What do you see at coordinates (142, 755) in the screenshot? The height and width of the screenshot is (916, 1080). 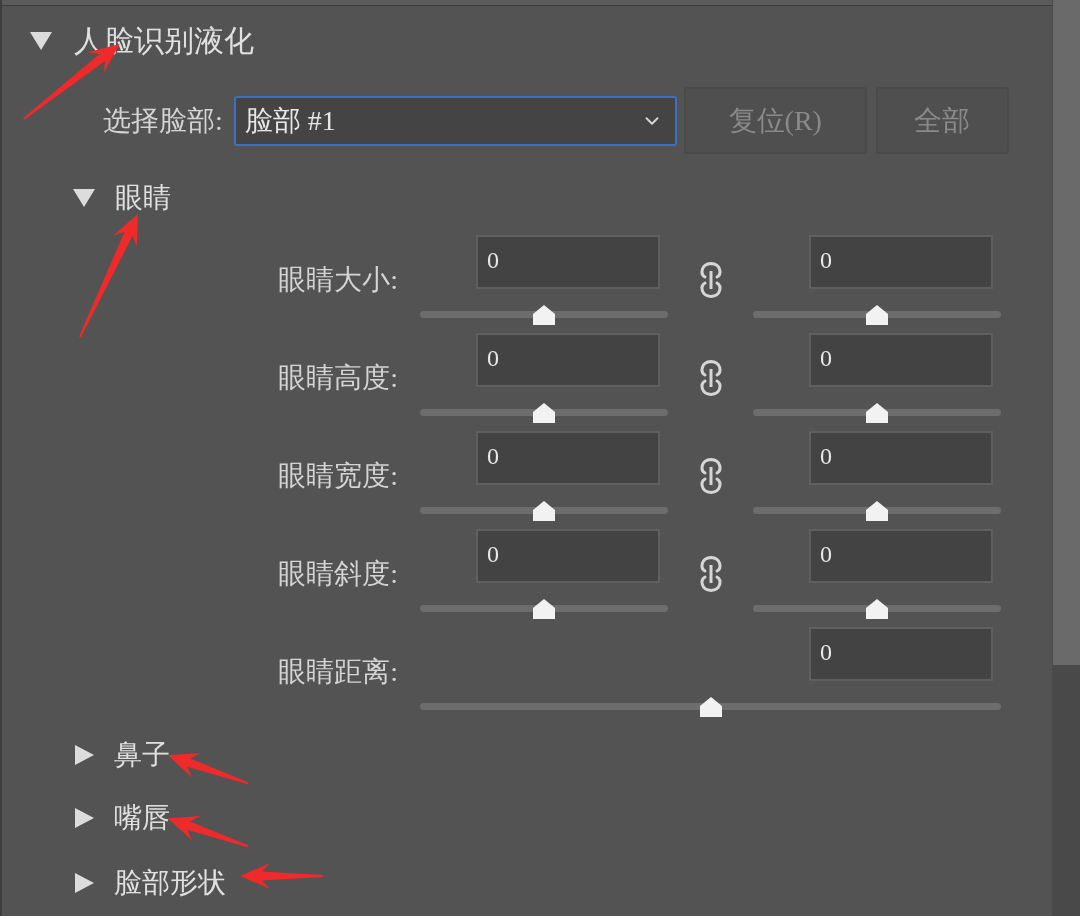 I see `section-header: 鼻子` at bounding box center [142, 755].